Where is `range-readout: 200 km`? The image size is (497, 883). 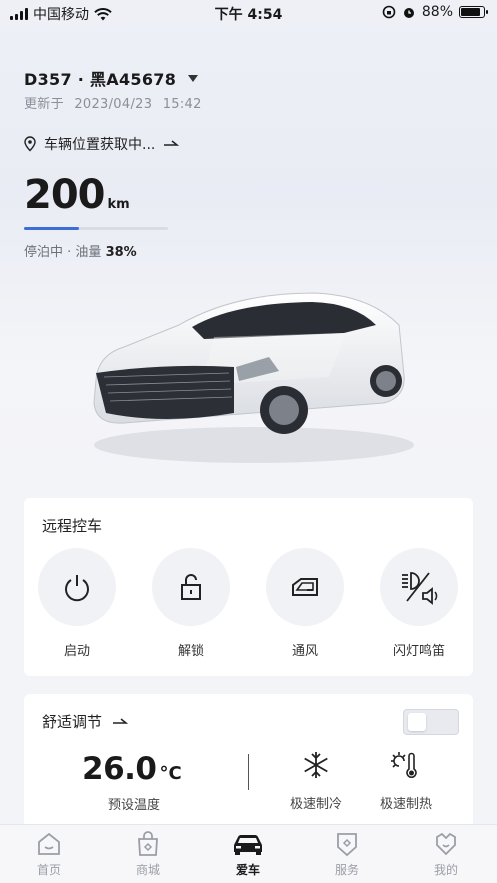
range-readout: 200 km is located at coordinates (77, 195).